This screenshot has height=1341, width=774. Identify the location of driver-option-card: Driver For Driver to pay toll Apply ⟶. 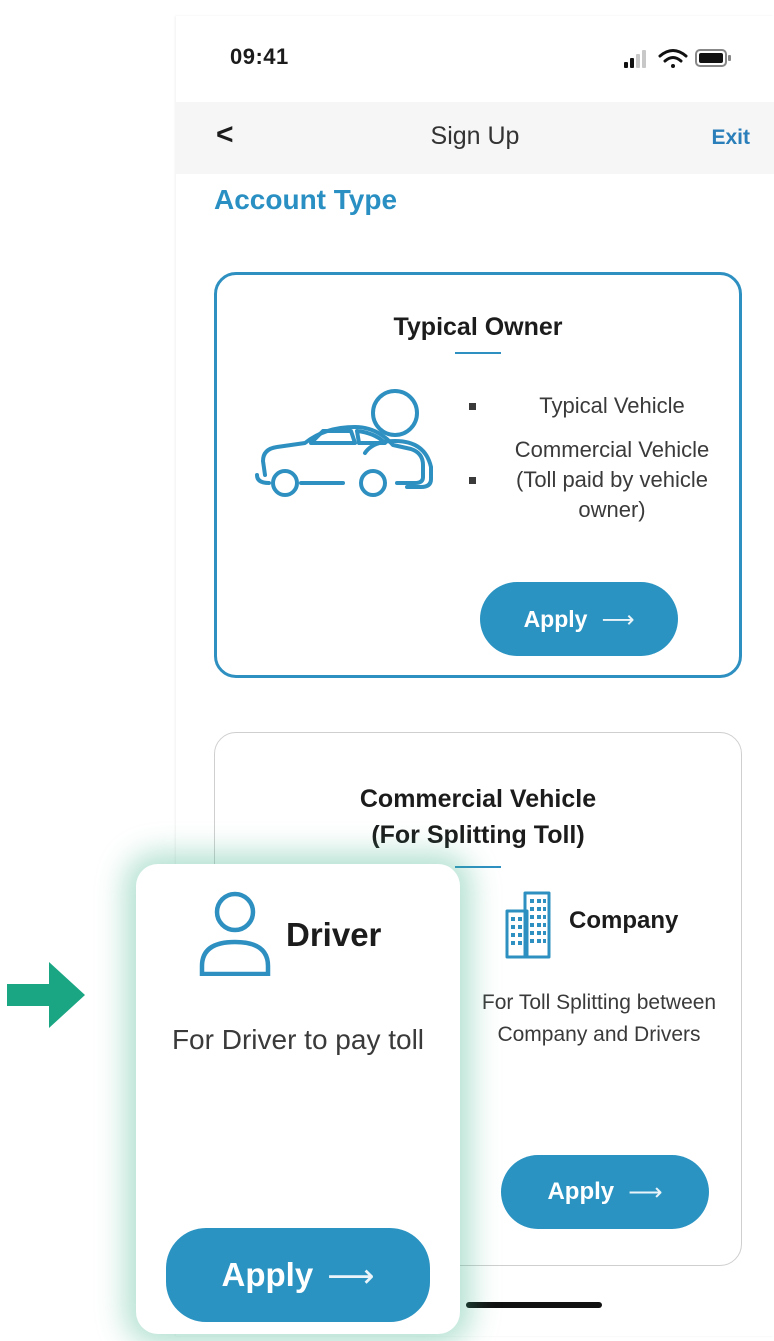
(298, 1099).